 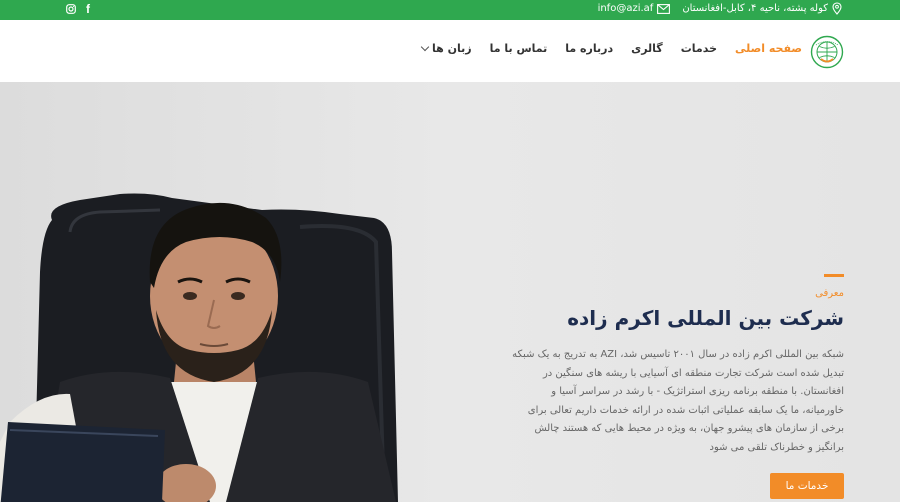 What do you see at coordinates (768, 48) in the screenshot?
I see `nav-home: صفحه اصلی` at bounding box center [768, 48].